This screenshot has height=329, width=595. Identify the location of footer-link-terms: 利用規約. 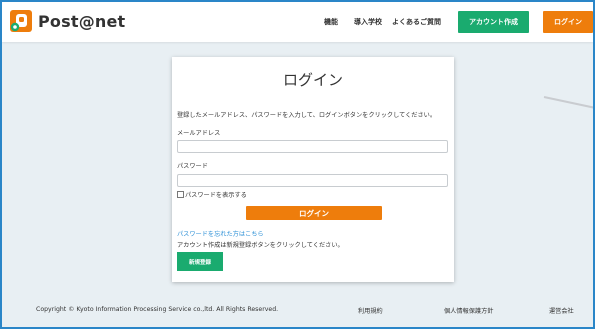
(370, 310).